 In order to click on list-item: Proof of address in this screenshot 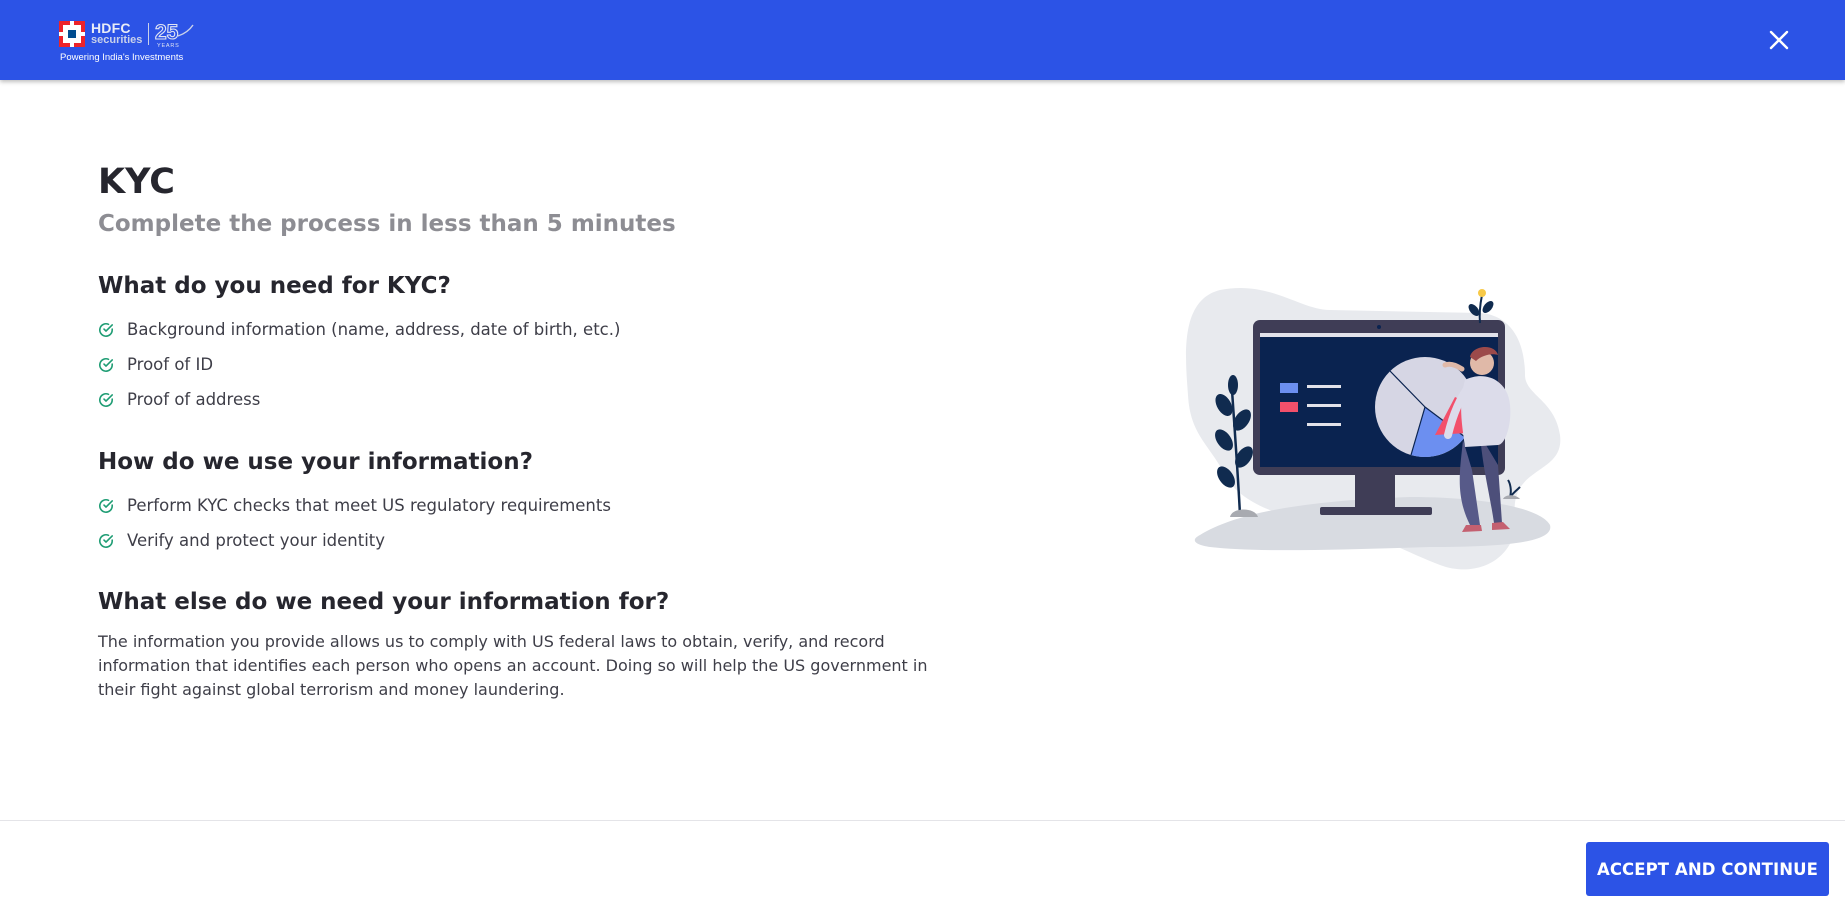, I will do `click(518, 399)`.